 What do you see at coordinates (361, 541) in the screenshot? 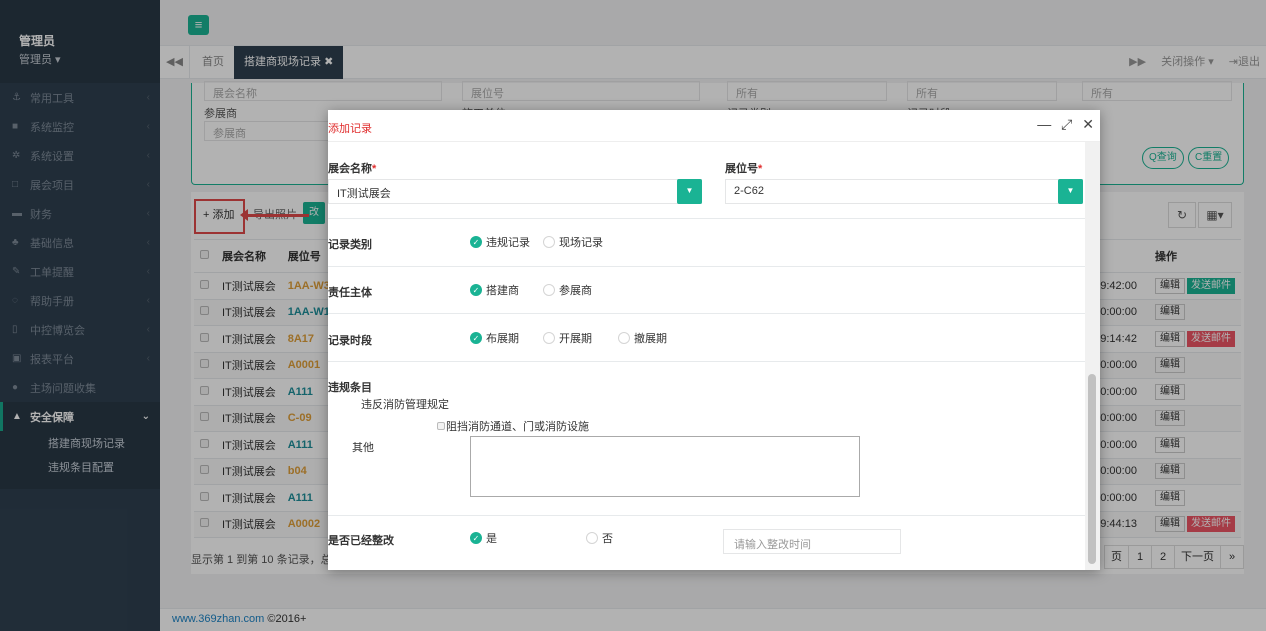
I see `rectified-field-label: 是否已经整改` at bounding box center [361, 541].